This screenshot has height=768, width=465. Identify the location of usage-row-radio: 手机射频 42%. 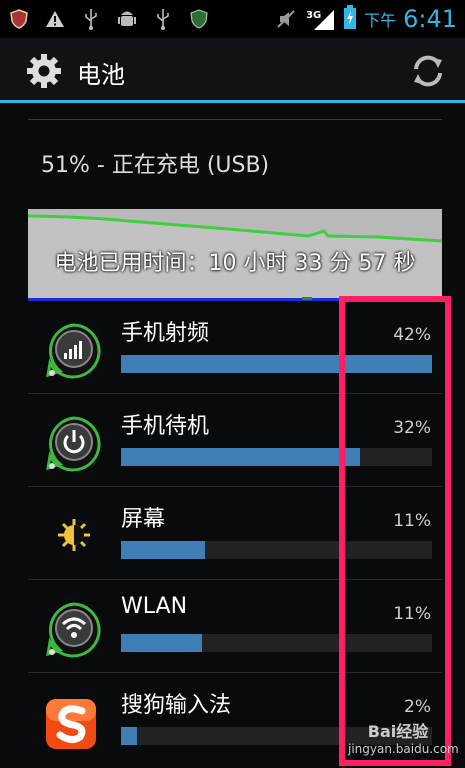
(232, 347).